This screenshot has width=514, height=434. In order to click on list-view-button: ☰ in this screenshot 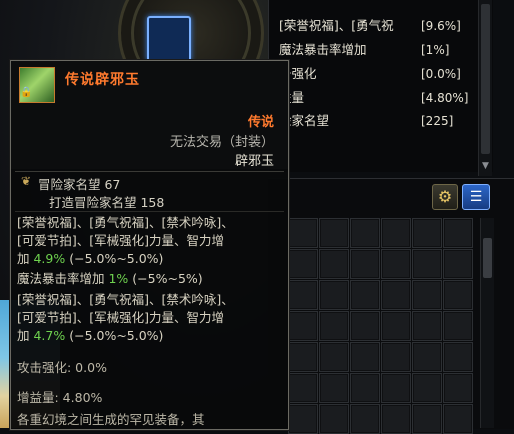, I will do `click(476, 197)`.